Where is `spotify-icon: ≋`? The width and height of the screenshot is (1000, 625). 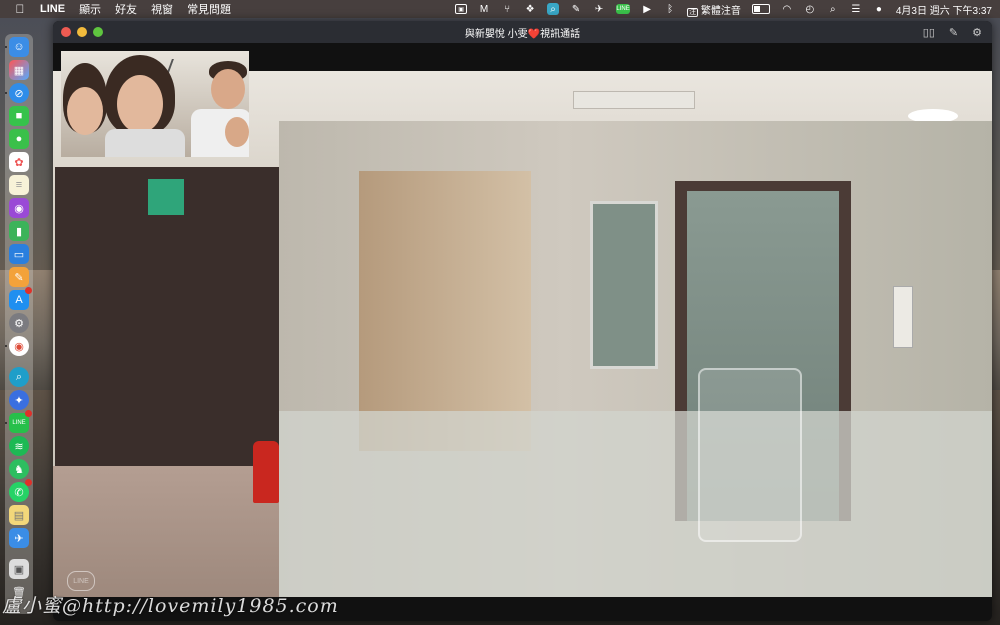 spotify-icon: ≋ is located at coordinates (19, 446).